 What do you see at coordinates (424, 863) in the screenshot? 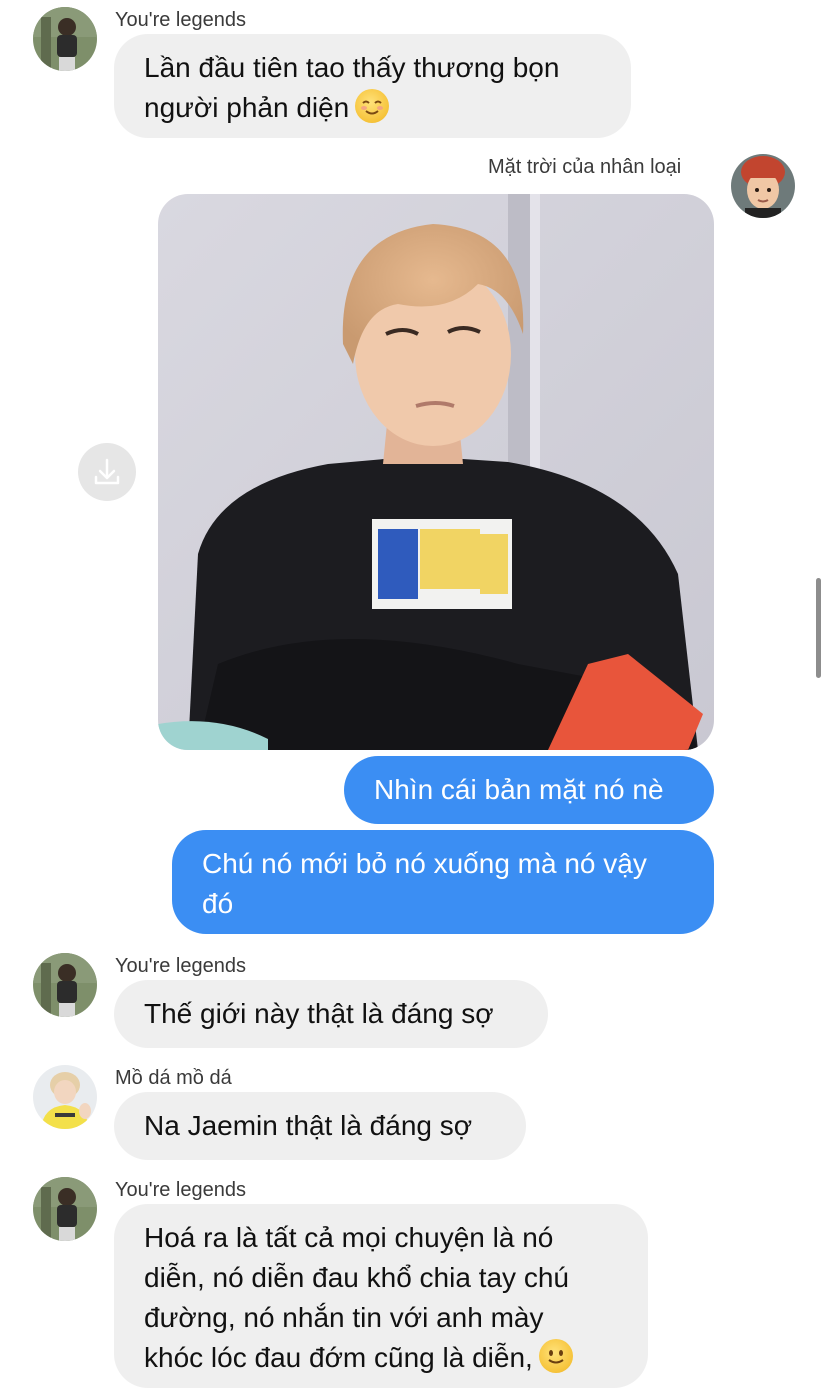
I see `message-text-line: Chú nó mới bỏ nó xuống mà nó vậy` at bounding box center [424, 863].